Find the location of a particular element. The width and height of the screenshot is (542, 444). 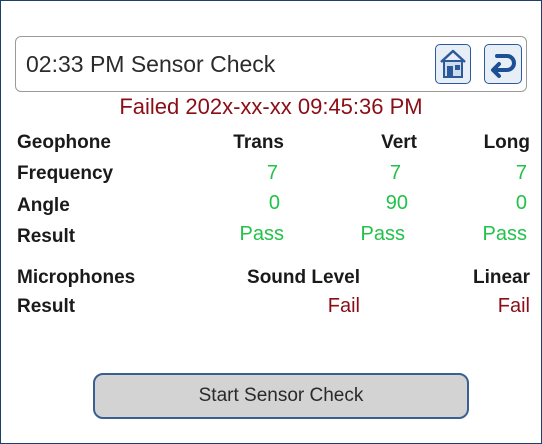

frequency-vert: 7 is located at coordinates (395, 173).